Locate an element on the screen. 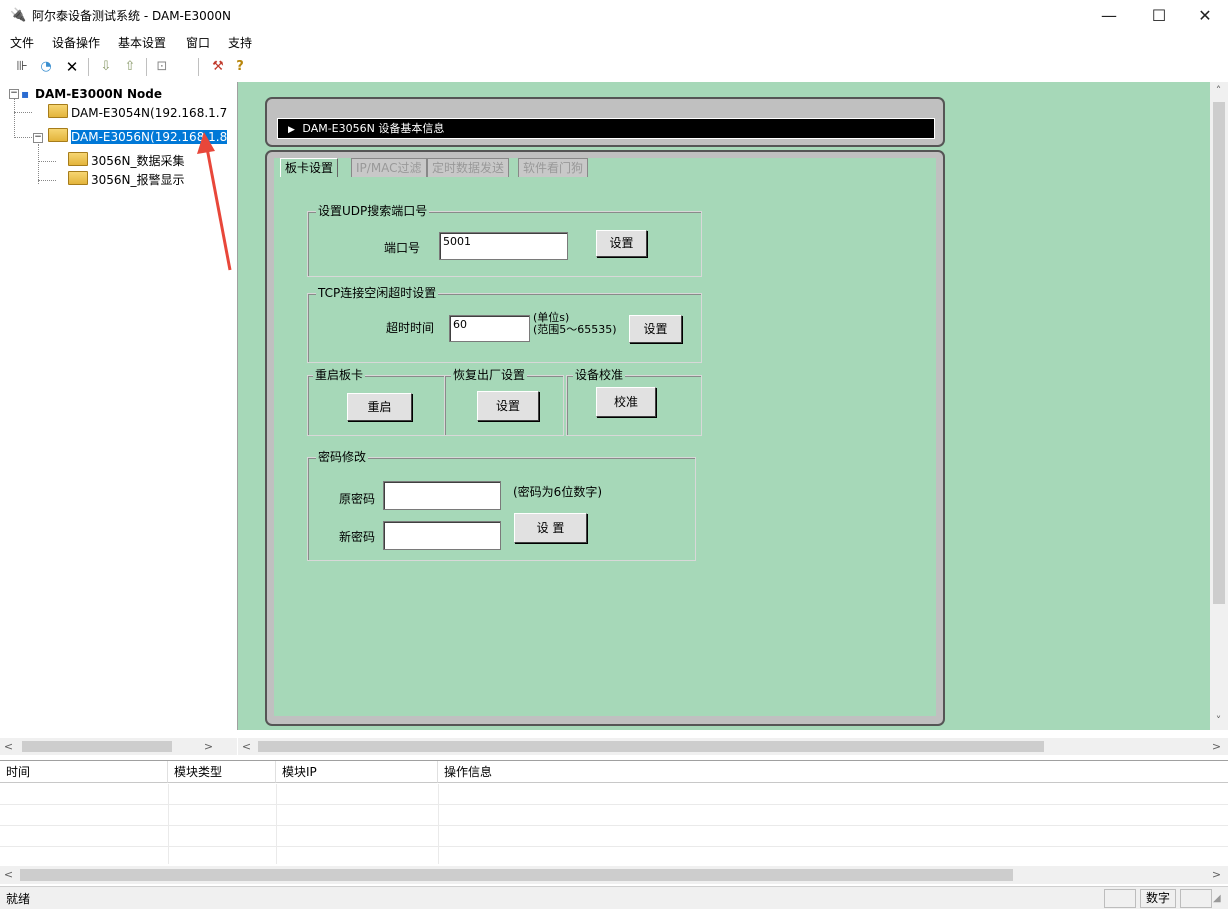 Image resolution: width=1228 pixels, height=909 pixels. timeout-input: 60 is located at coordinates (489, 328).